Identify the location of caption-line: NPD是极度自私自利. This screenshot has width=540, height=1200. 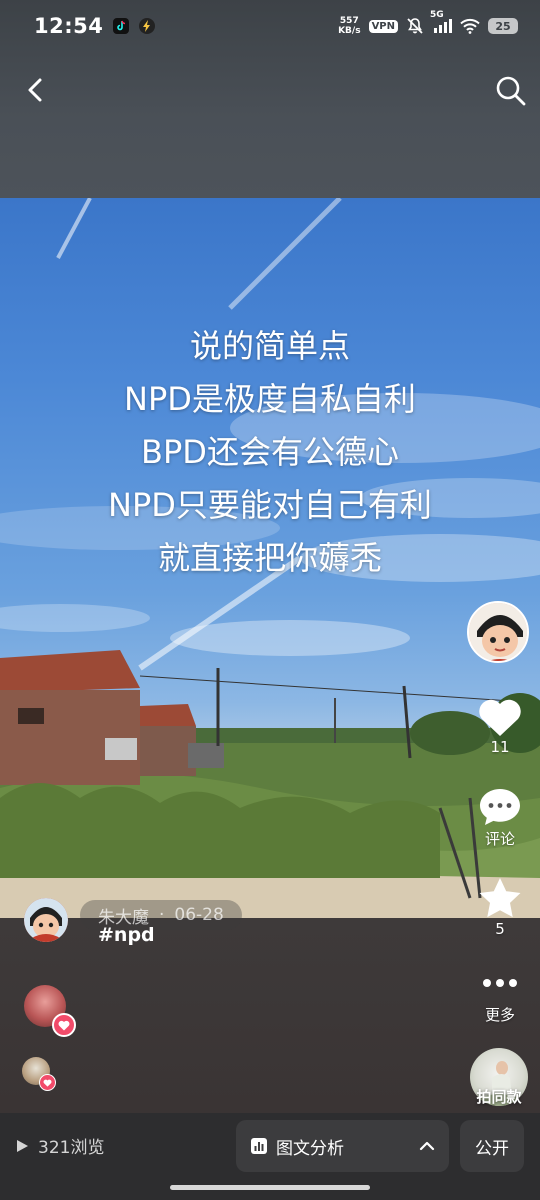
(270, 399).